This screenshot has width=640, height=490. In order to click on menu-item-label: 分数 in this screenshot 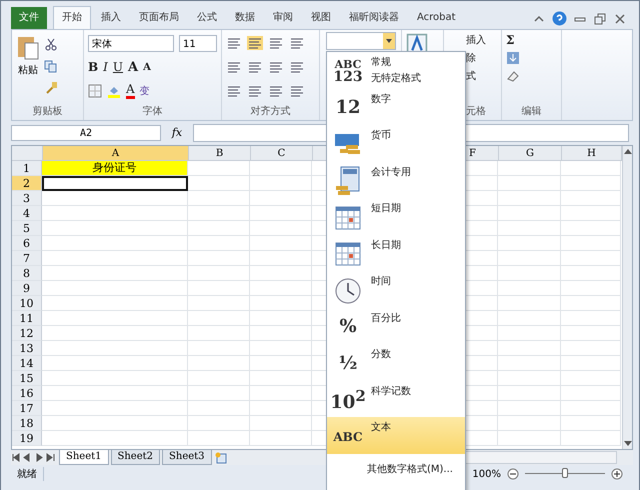, I will do `click(381, 354)`.